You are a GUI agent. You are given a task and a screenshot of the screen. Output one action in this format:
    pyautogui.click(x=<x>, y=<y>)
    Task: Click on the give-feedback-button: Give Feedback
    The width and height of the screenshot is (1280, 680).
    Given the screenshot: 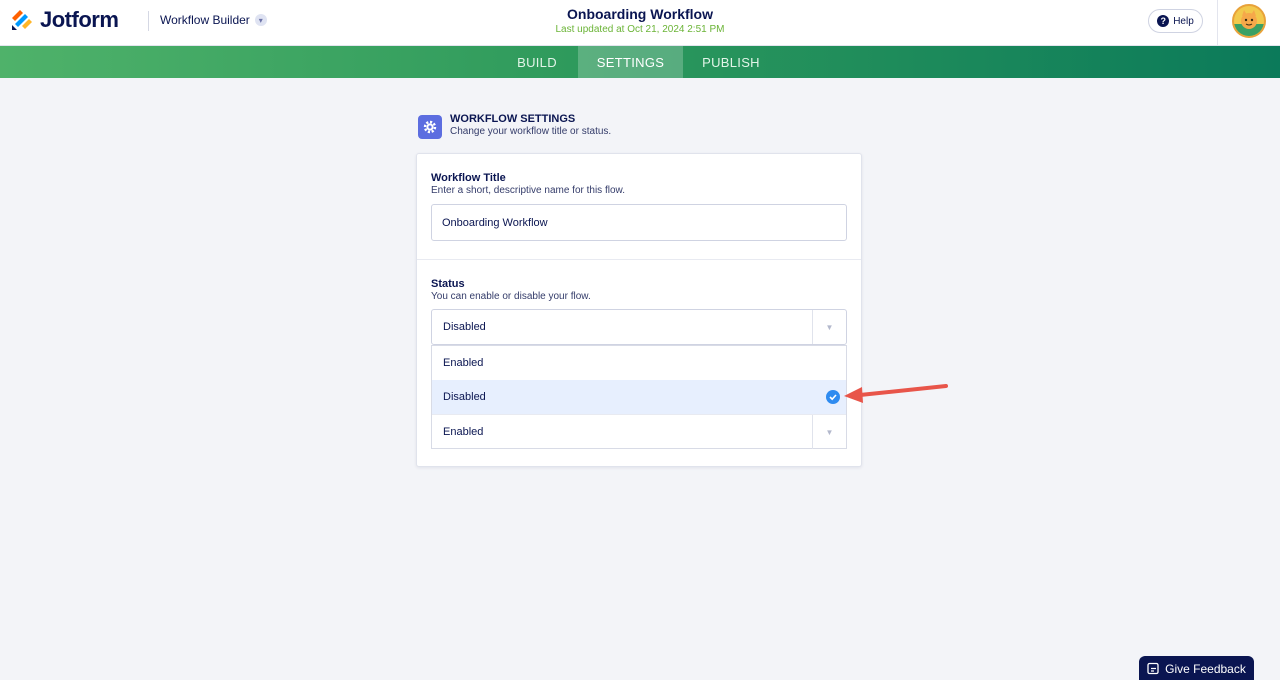 What is the action you would take?
    pyautogui.click(x=1196, y=668)
    